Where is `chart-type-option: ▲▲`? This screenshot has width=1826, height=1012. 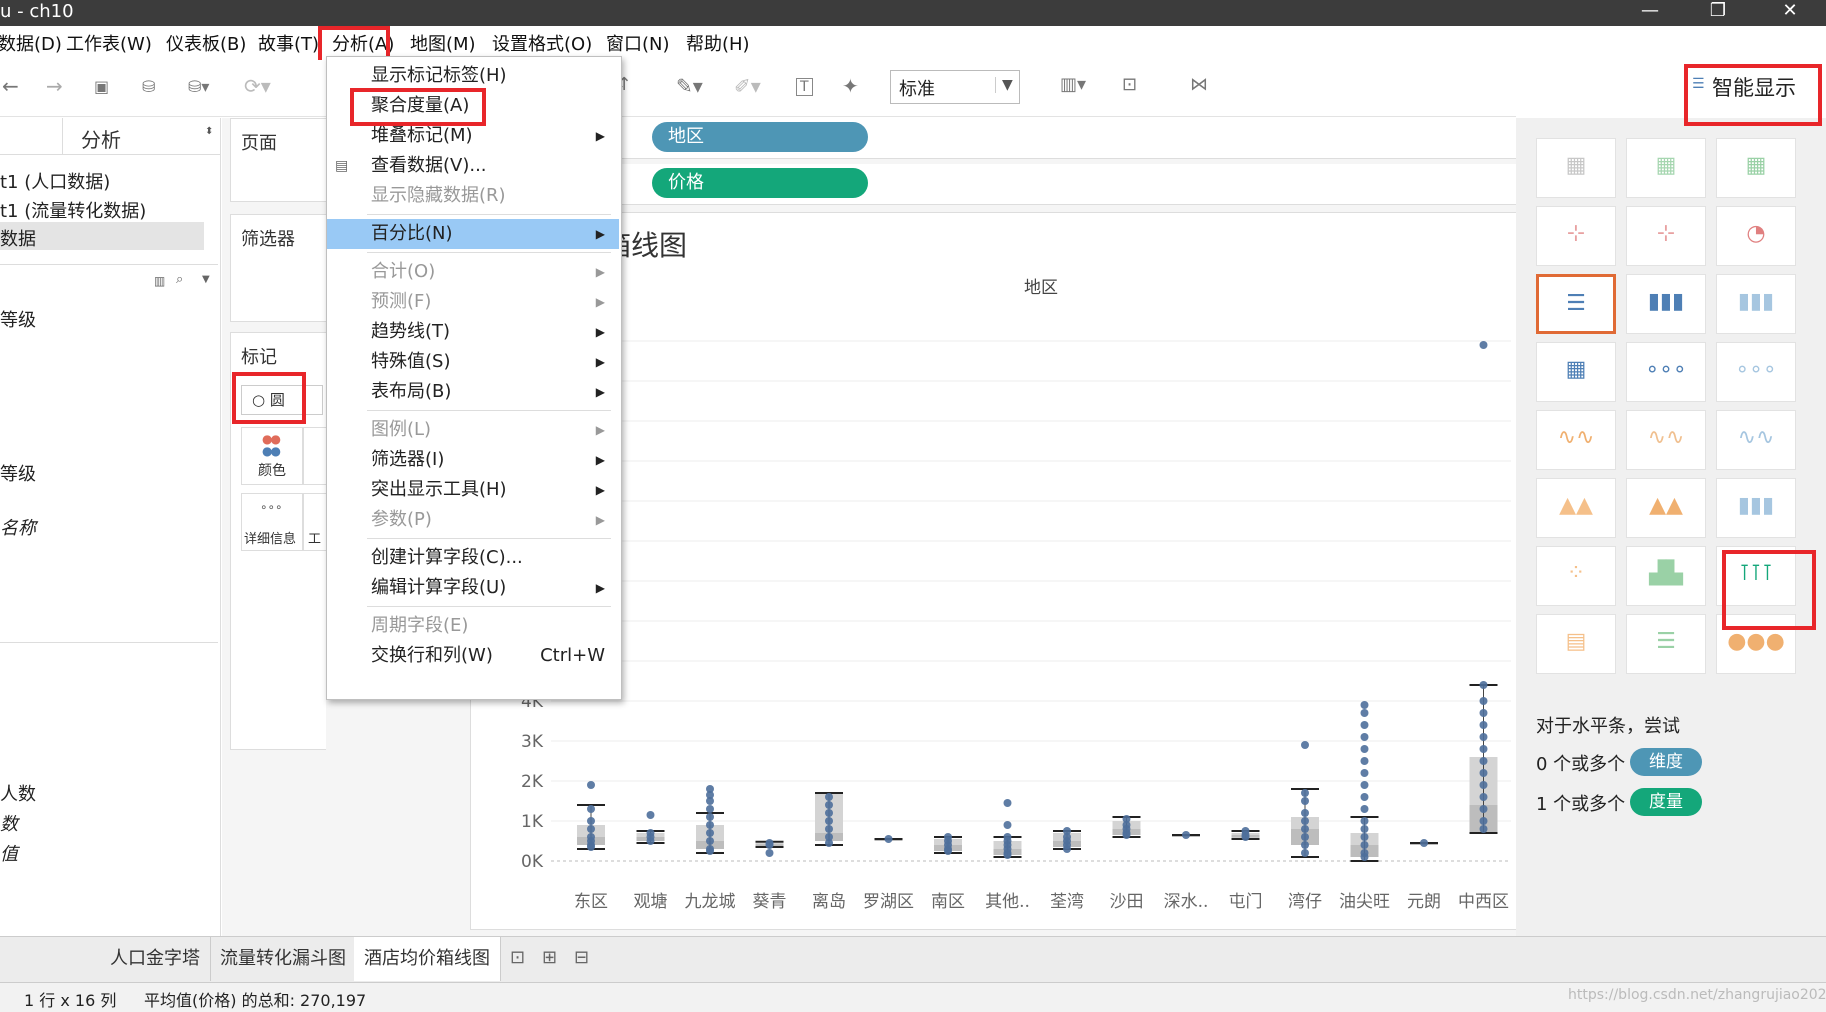 chart-type-option: ▲▲ is located at coordinates (1666, 508).